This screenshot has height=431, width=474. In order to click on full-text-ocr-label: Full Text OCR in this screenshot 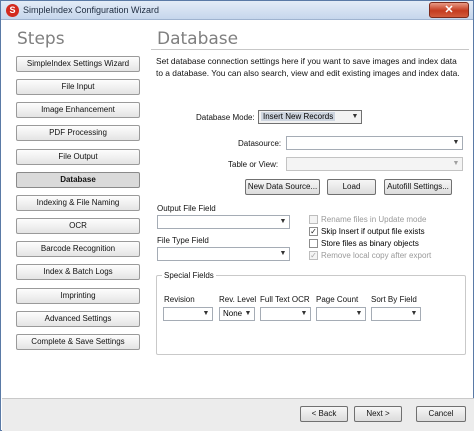, I will do `click(285, 299)`.